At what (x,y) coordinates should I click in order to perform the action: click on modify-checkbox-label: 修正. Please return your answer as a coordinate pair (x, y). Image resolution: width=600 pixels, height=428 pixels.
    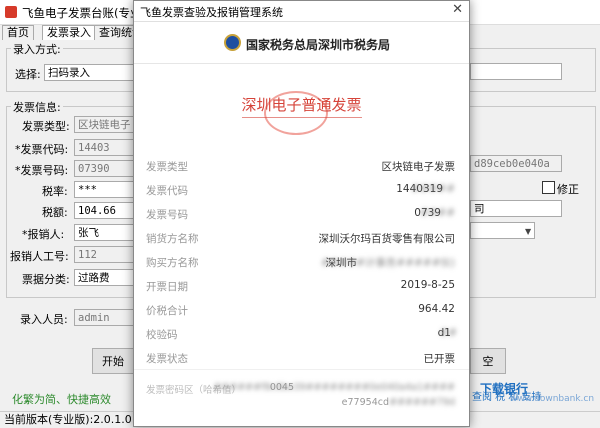
    Looking at the image, I should click on (568, 189).